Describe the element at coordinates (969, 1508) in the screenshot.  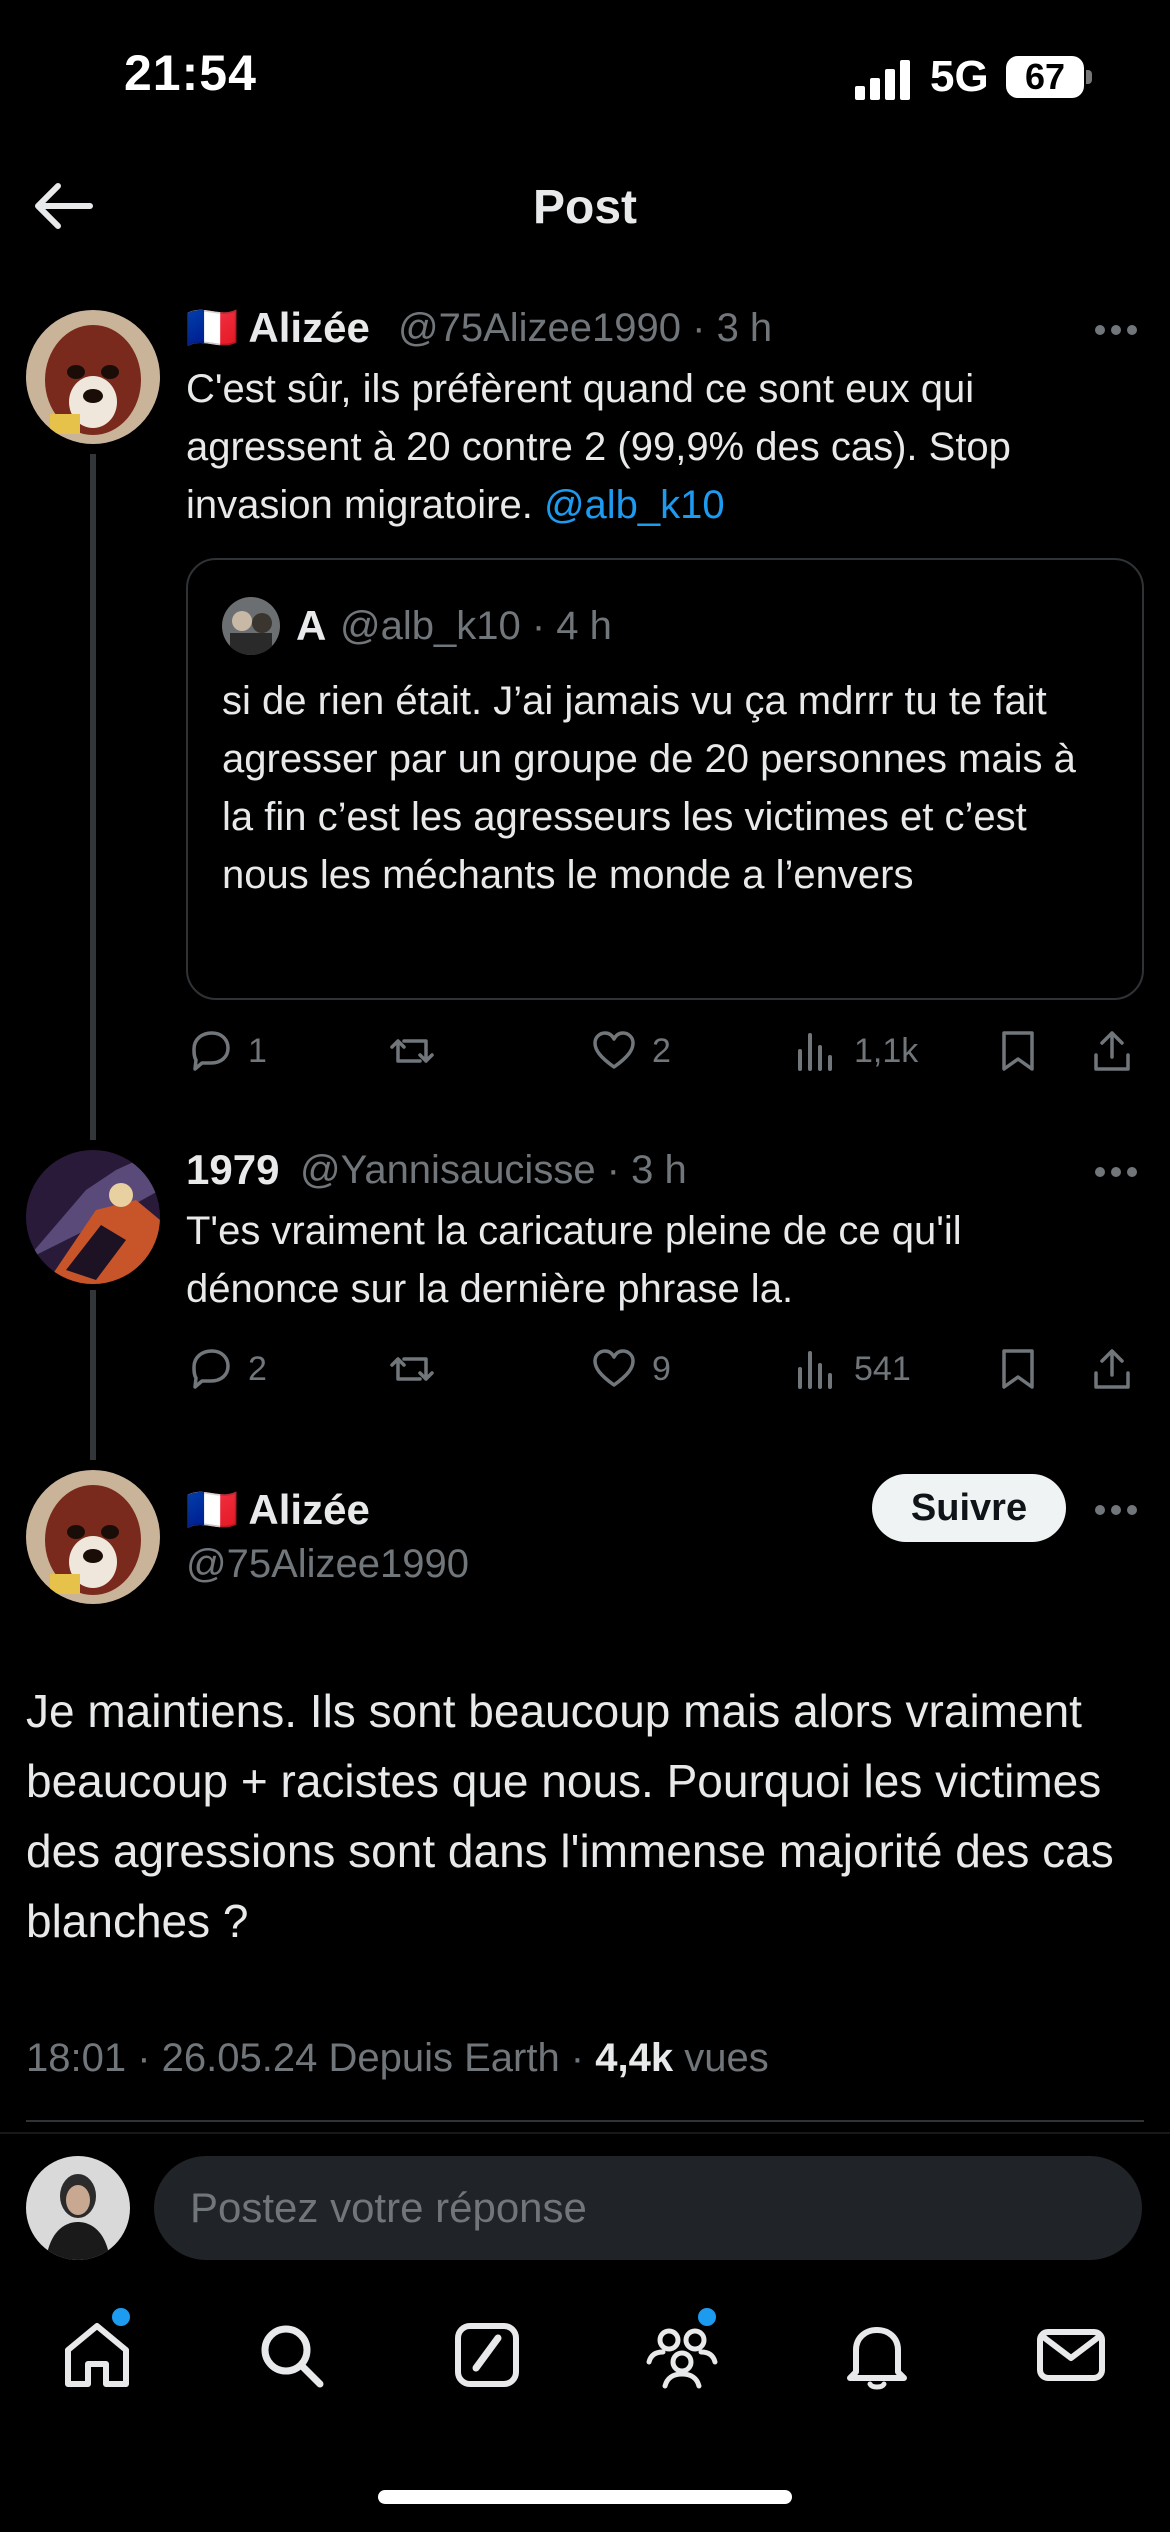
I see `follow-button: Suivre` at that location.